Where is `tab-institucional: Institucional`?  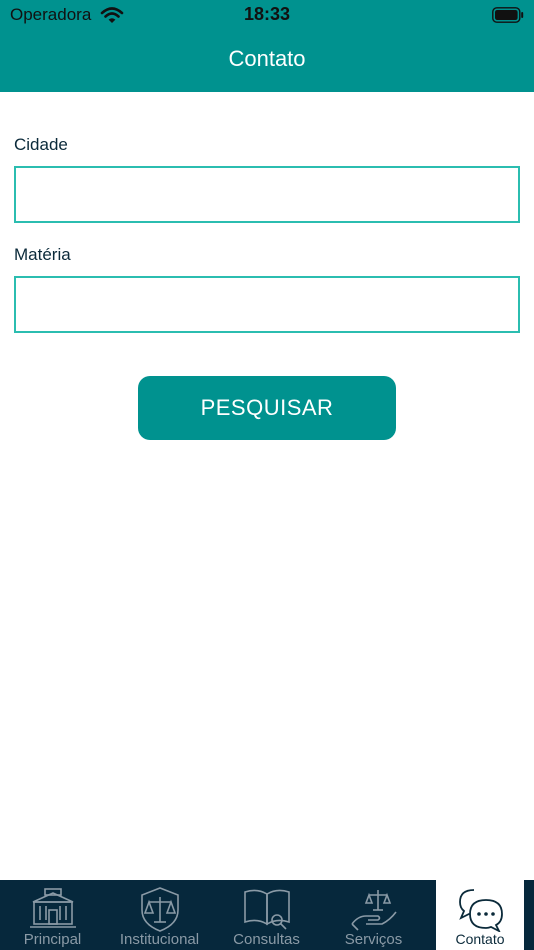
tab-institucional: Institucional is located at coordinates (159, 915).